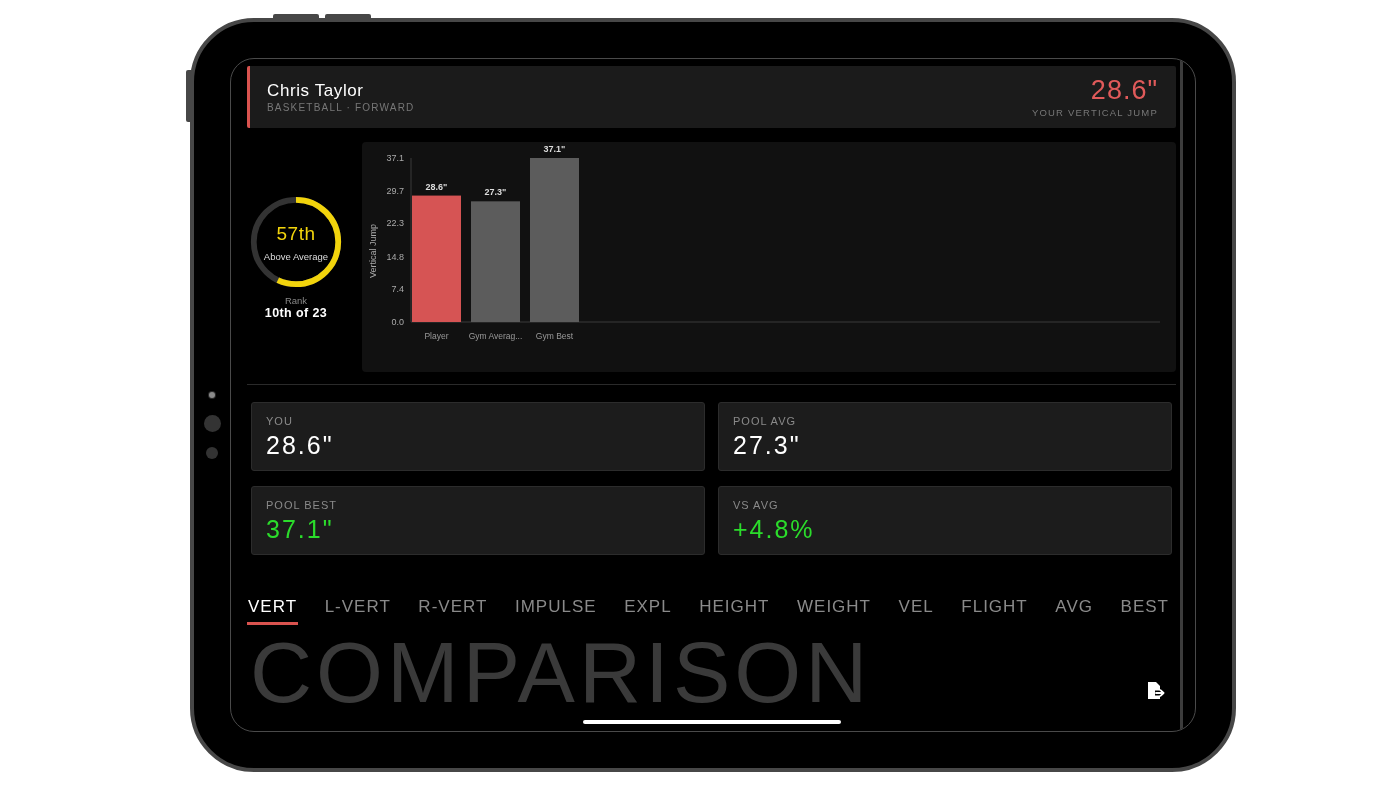 The width and height of the screenshot is (1400, 788). I want to click on axis-tick-label: 37.1, so click(395, 158).